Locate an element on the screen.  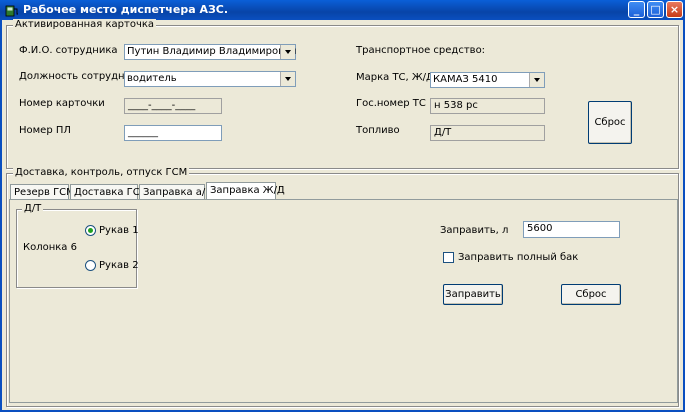
fuel-label: Топливо is located at coordinates (378, 130).